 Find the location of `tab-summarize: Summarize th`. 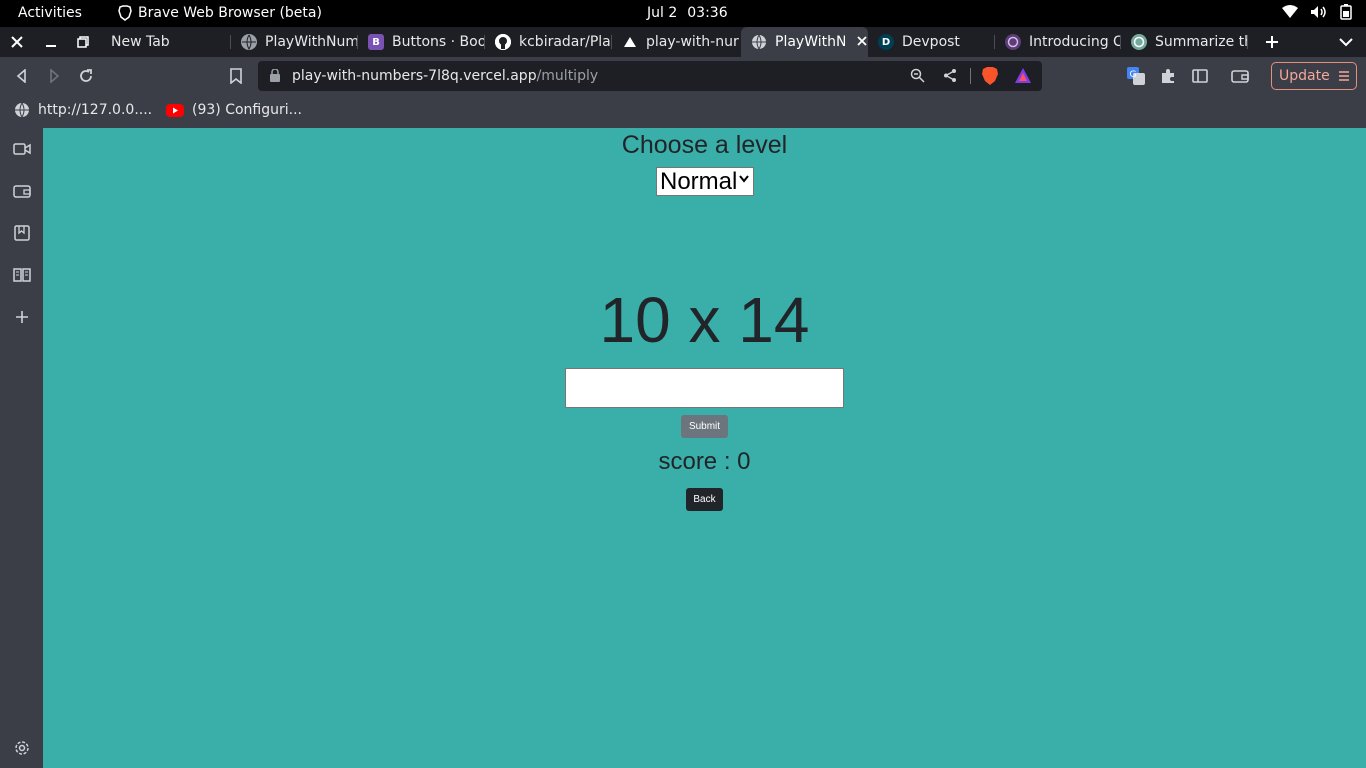

tab-summarize: Summarize th is located at coordinates (1184, 42).